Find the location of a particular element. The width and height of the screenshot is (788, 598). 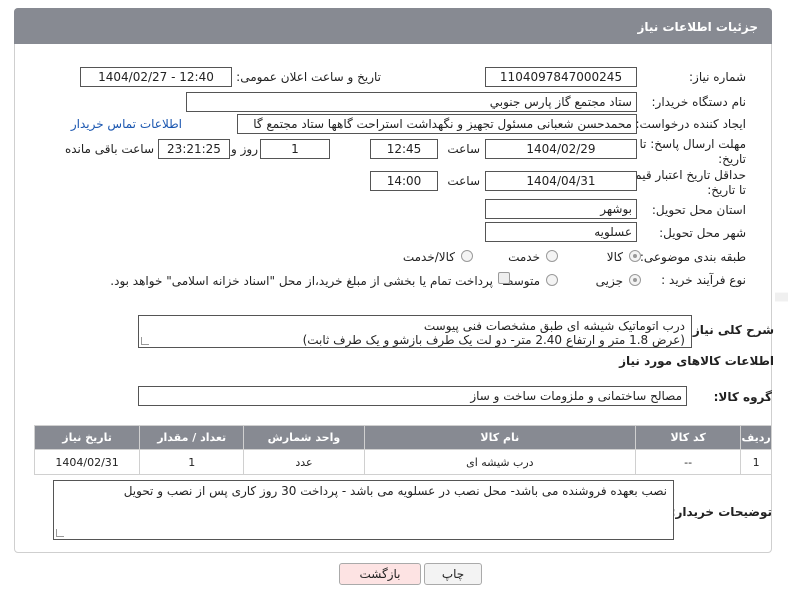

city-field: عسلویه is located at coordinates (561, 232).